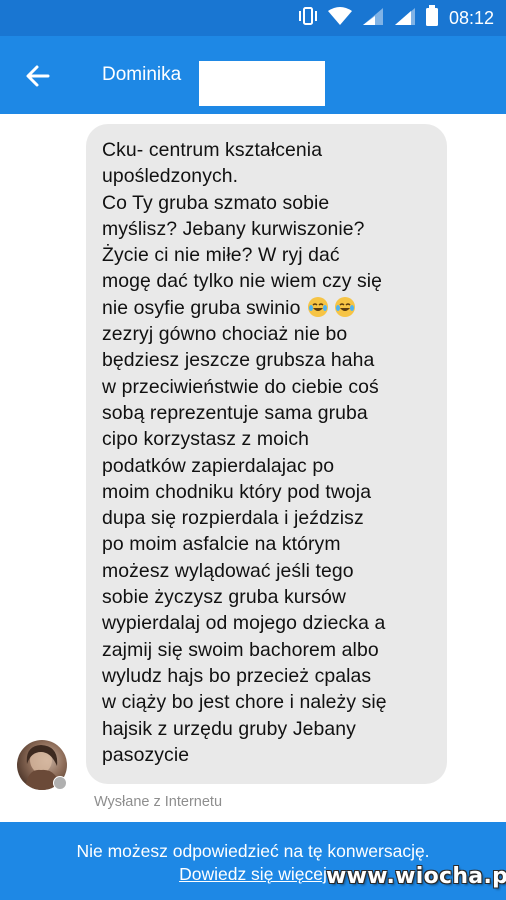 The image size is (506, 900). What do you see at coordinates (216, 202) in the screenshot?
I see `message-line: Co Ty gruba szmato sobie` at bounding box center [216, 202].